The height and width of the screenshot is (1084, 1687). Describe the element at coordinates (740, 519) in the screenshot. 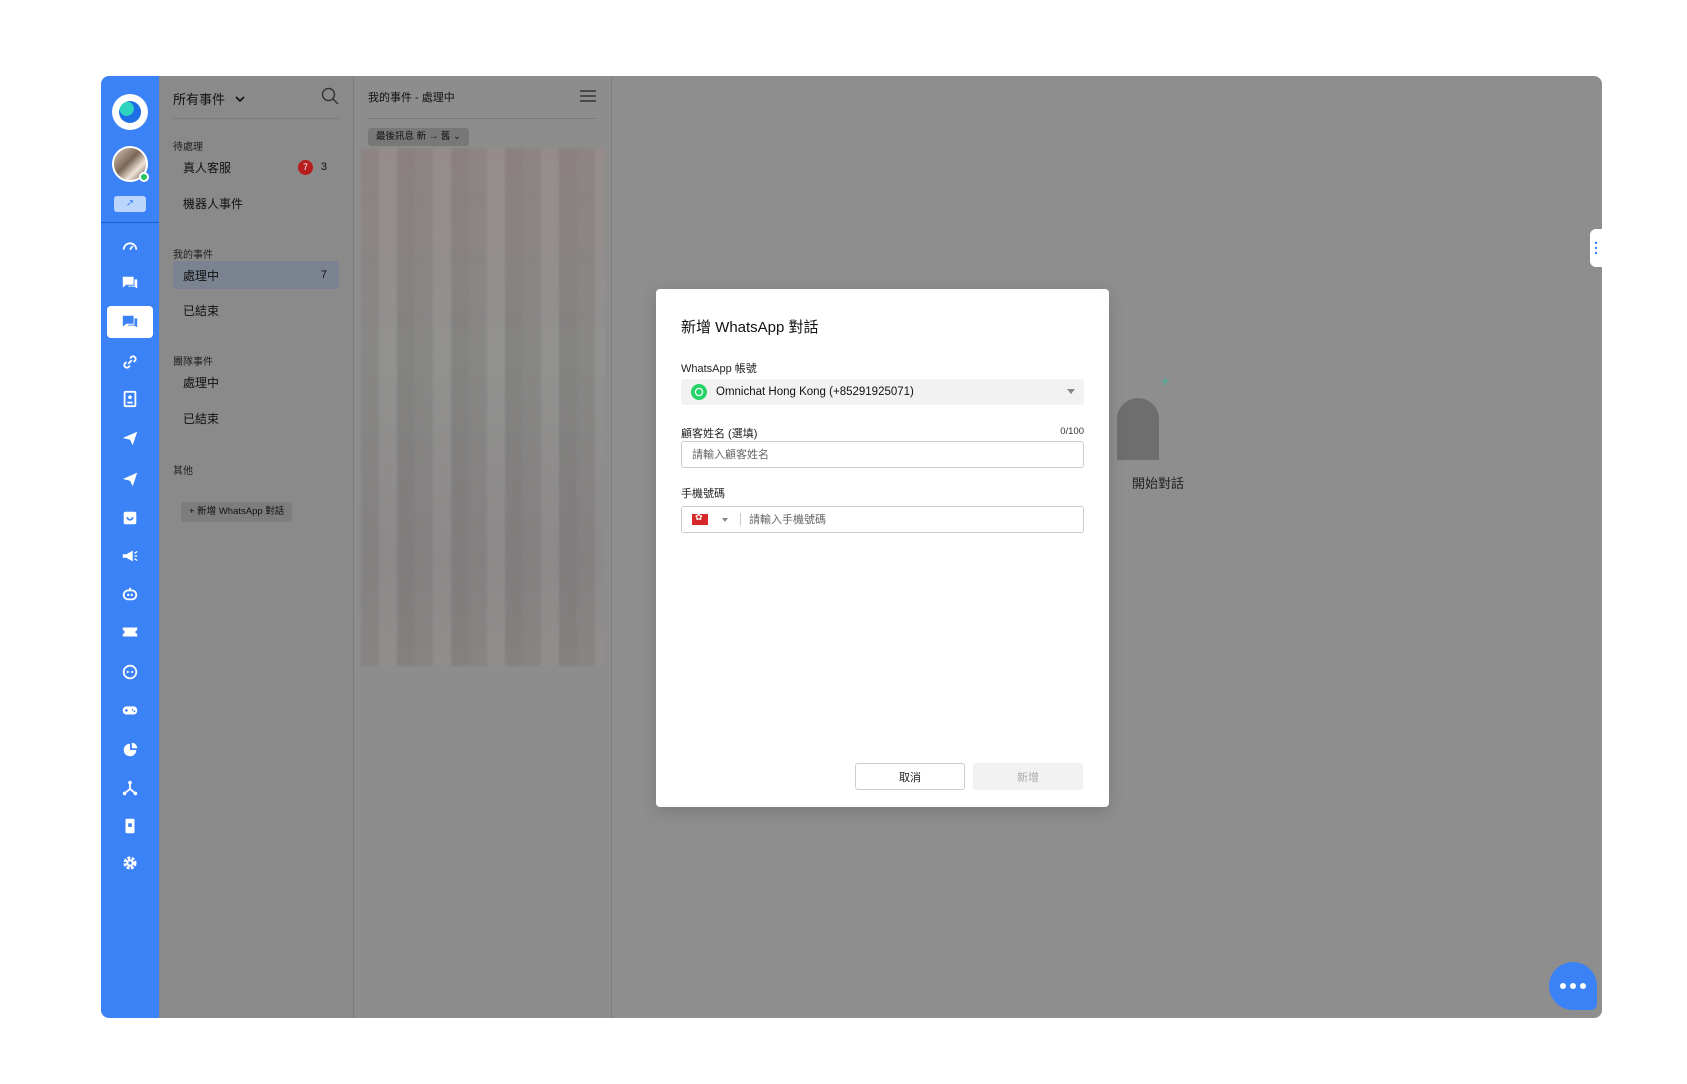

I see `phone-separator` at that location.